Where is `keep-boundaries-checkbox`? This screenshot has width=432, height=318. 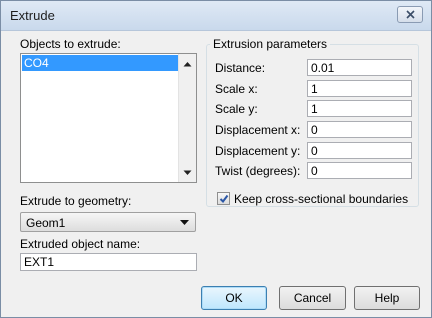
keep-boundaries-checkbox is located at coordinates (223, 198).